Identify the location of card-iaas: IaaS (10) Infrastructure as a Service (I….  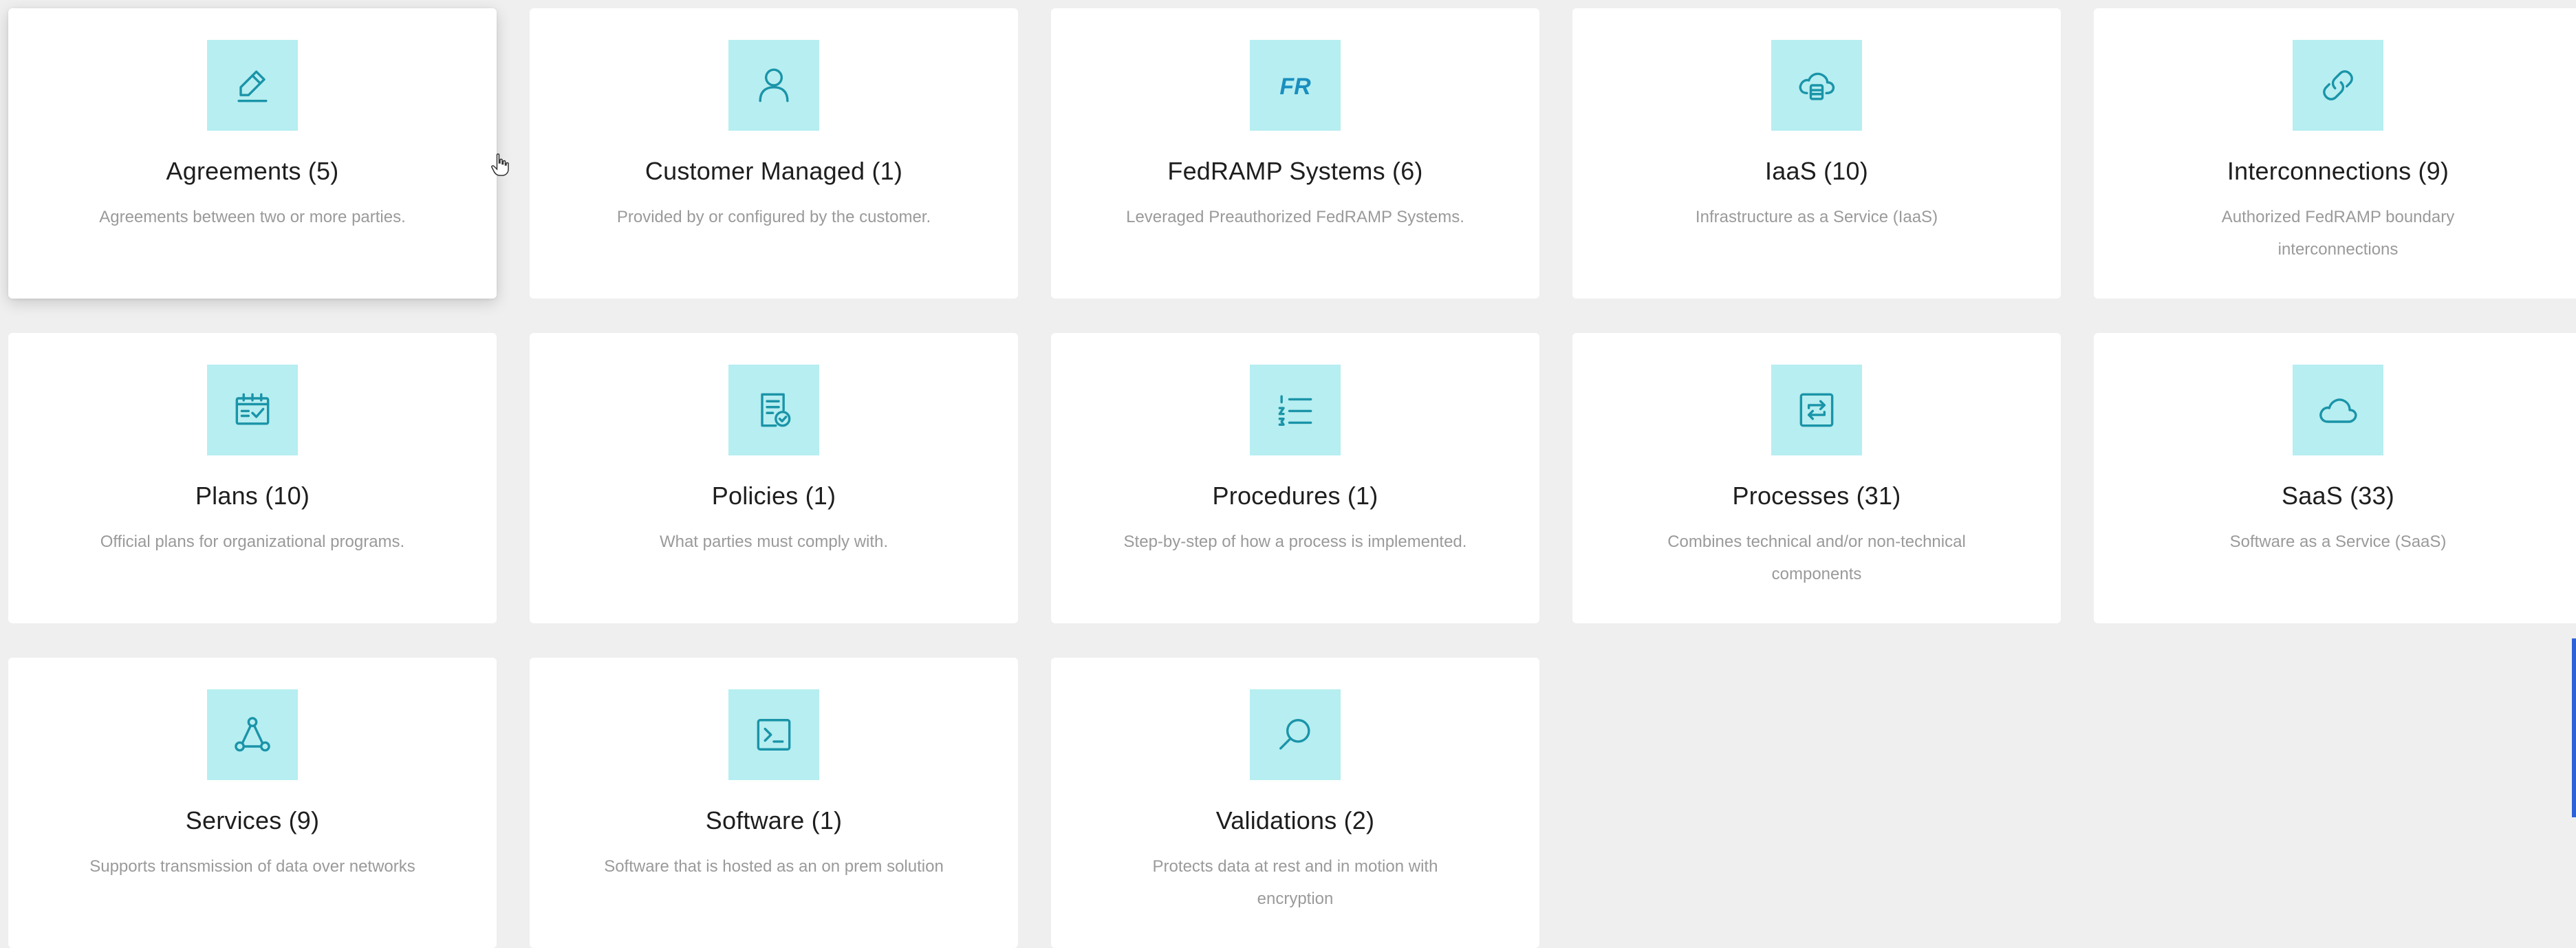
(1816, 153).